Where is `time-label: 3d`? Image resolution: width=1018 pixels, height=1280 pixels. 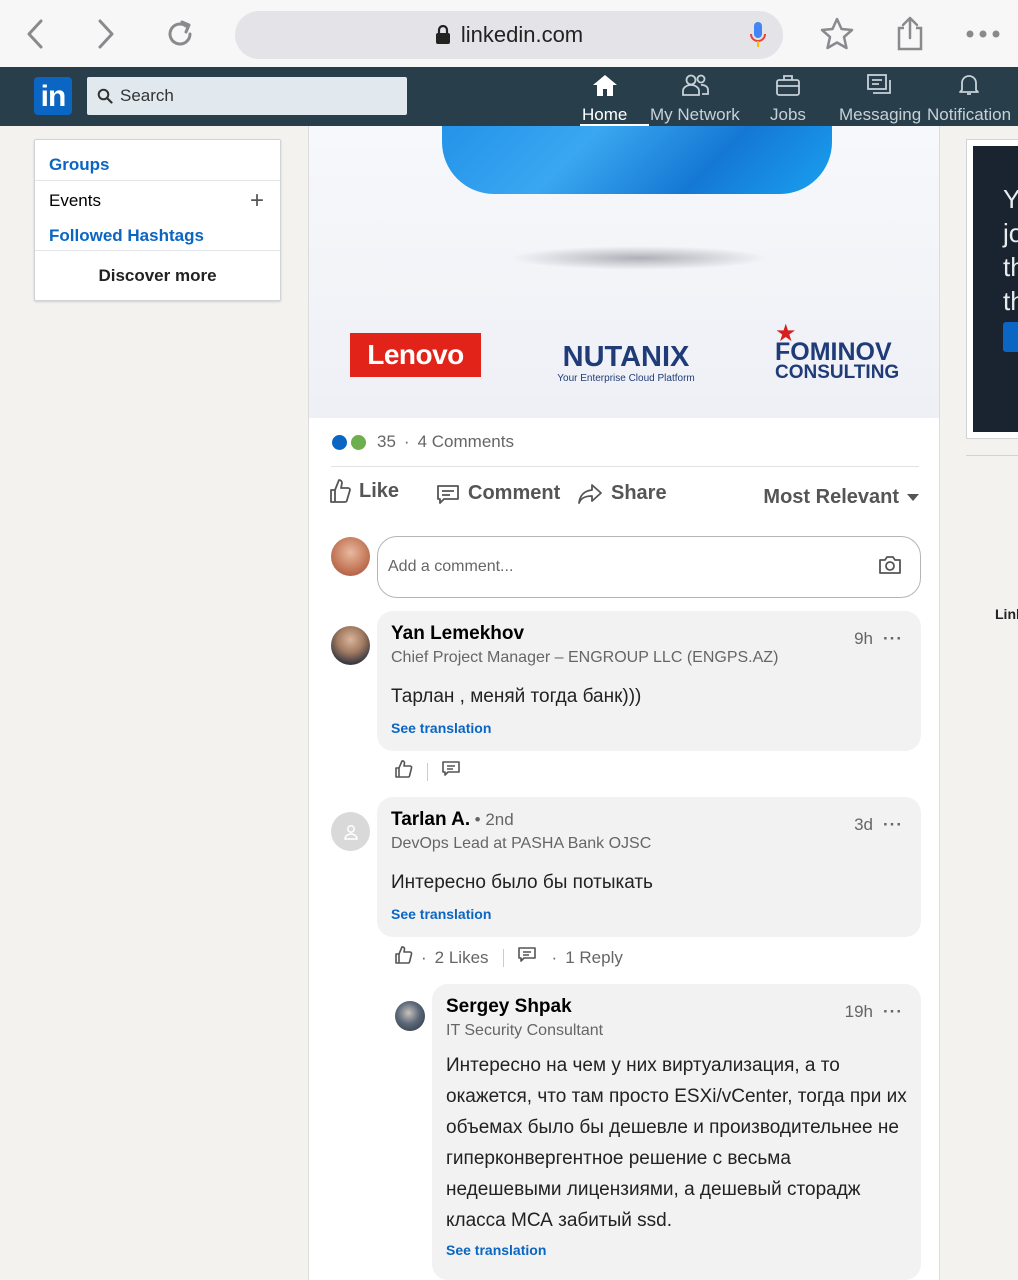
time-label: 3d is located at coordinates (864, 824).